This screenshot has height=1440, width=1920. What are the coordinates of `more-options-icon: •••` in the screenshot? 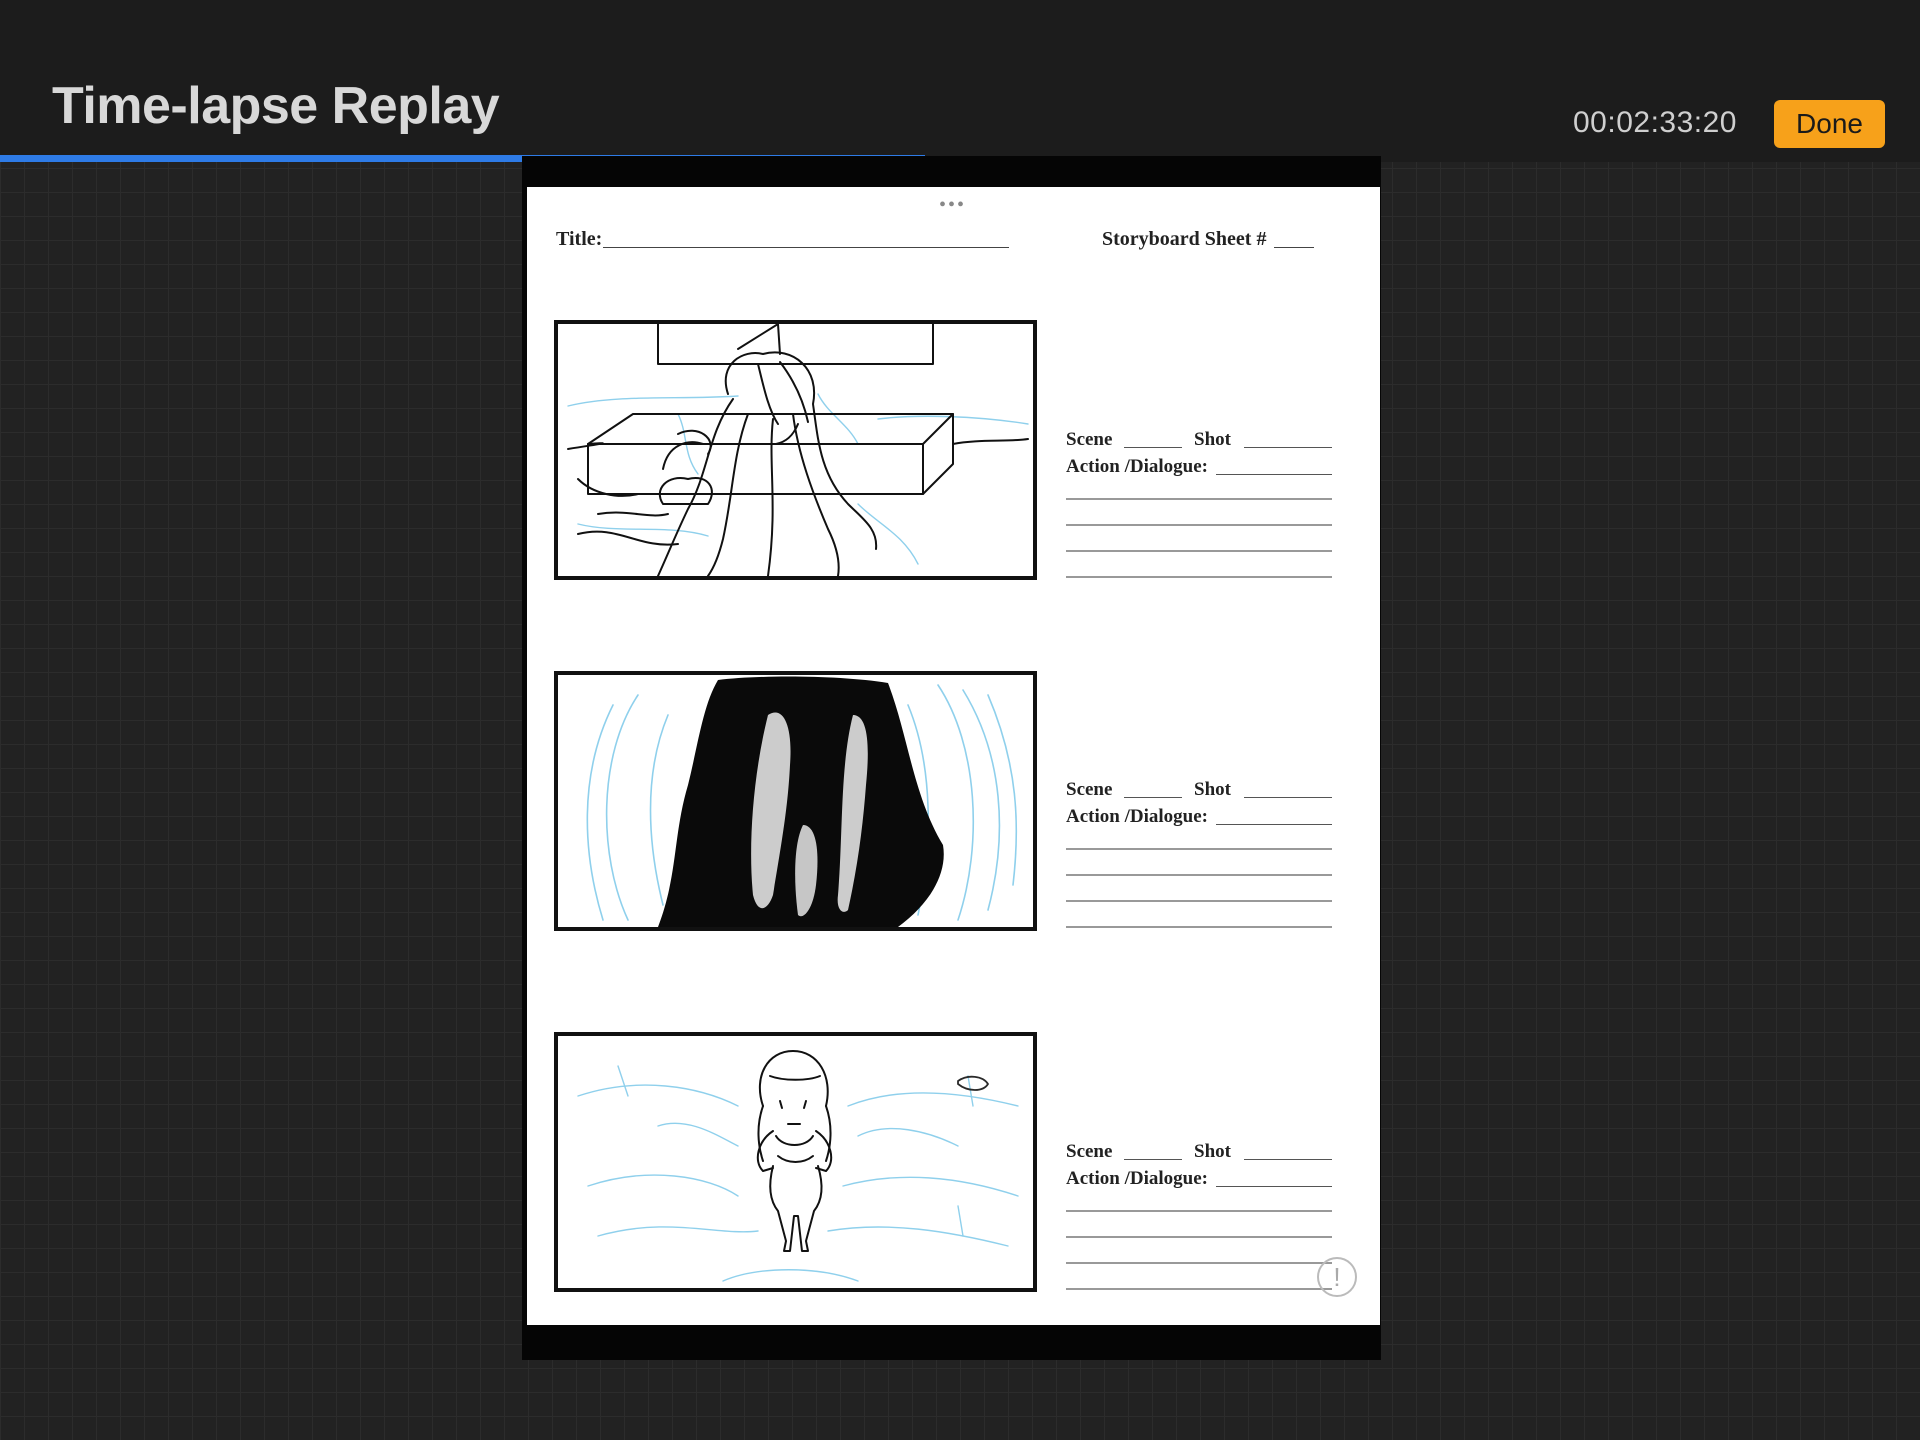 It's located at (952, 205).